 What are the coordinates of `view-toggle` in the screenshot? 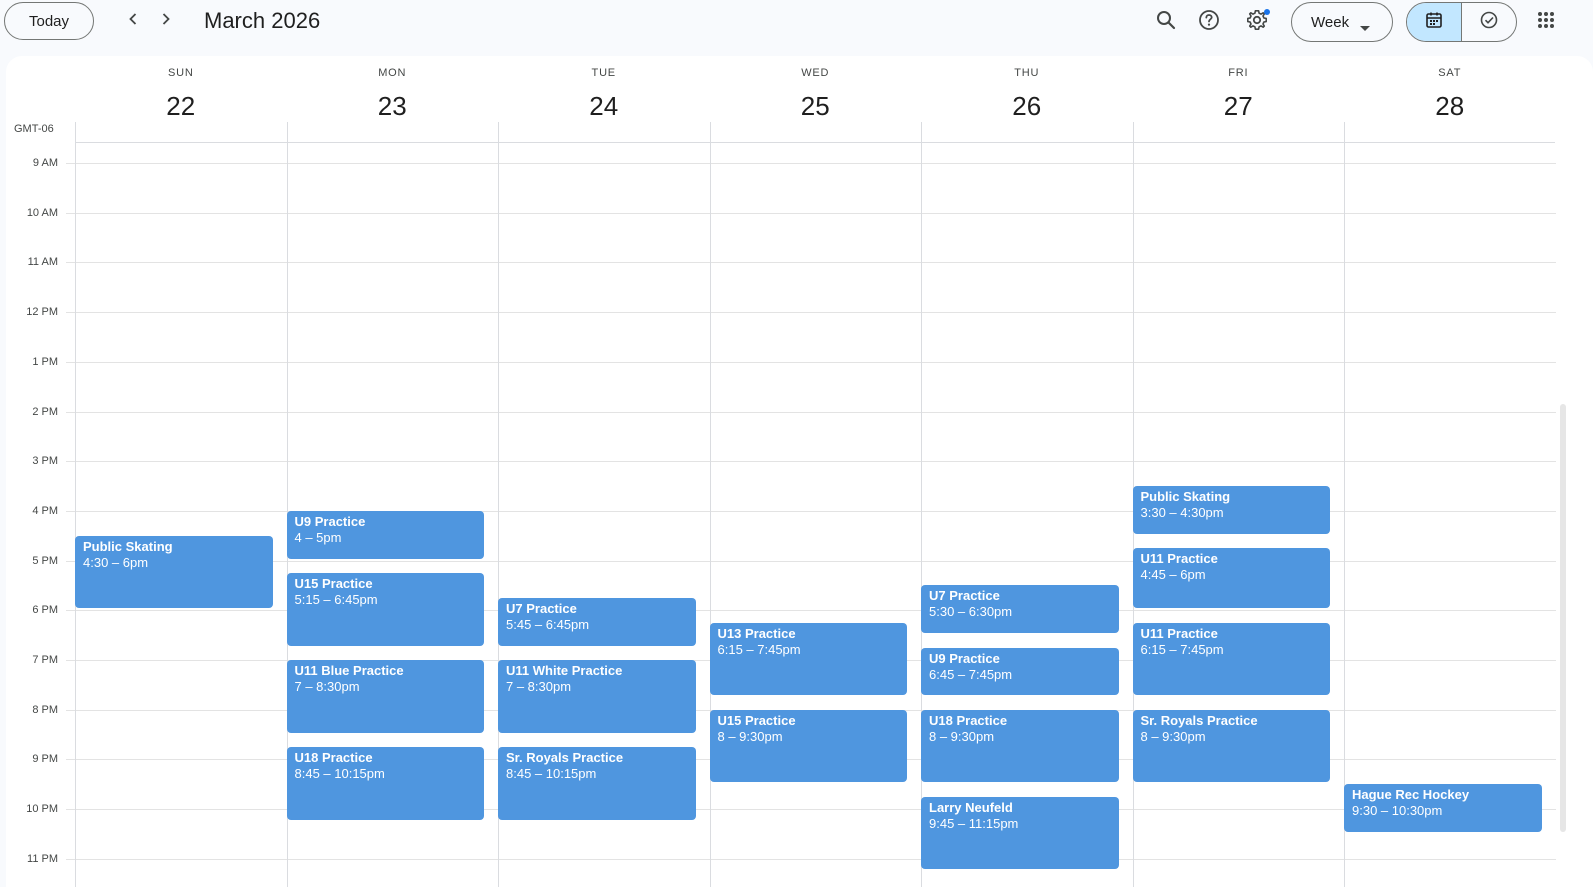 It's located at (1461, 22).